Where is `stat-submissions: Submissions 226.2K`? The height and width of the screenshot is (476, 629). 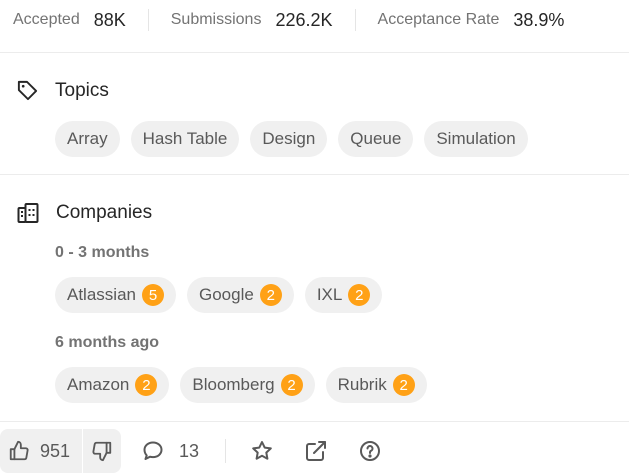
stat-submissions: Submissions 226.2K is located at coordinates (252, 20).